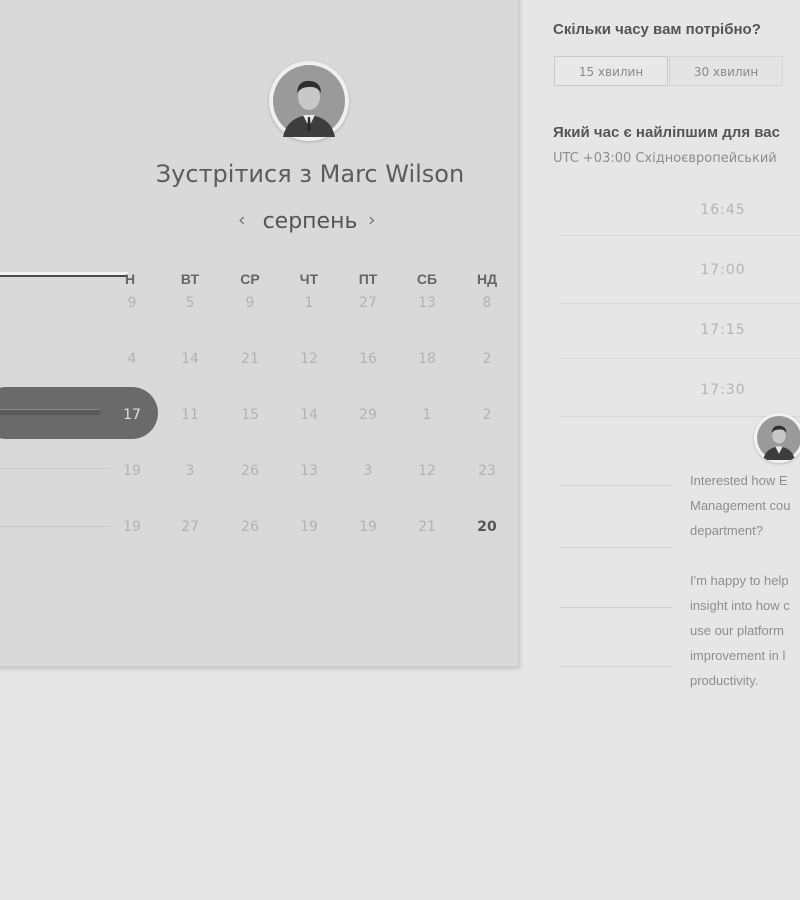 Image resolution: width=800 pixels, height=900 pixels. I want to click on month-label: серпень, so click(310, 221).